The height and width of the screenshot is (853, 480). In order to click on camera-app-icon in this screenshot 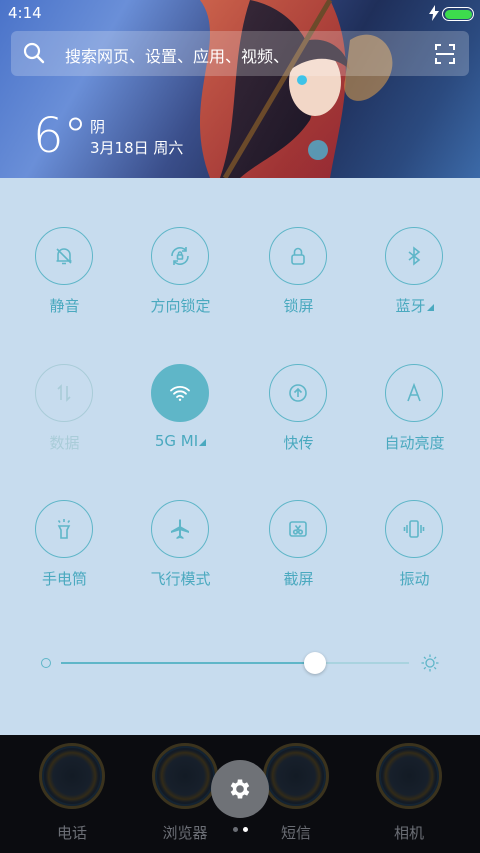, I will do `click(409, 776)`.